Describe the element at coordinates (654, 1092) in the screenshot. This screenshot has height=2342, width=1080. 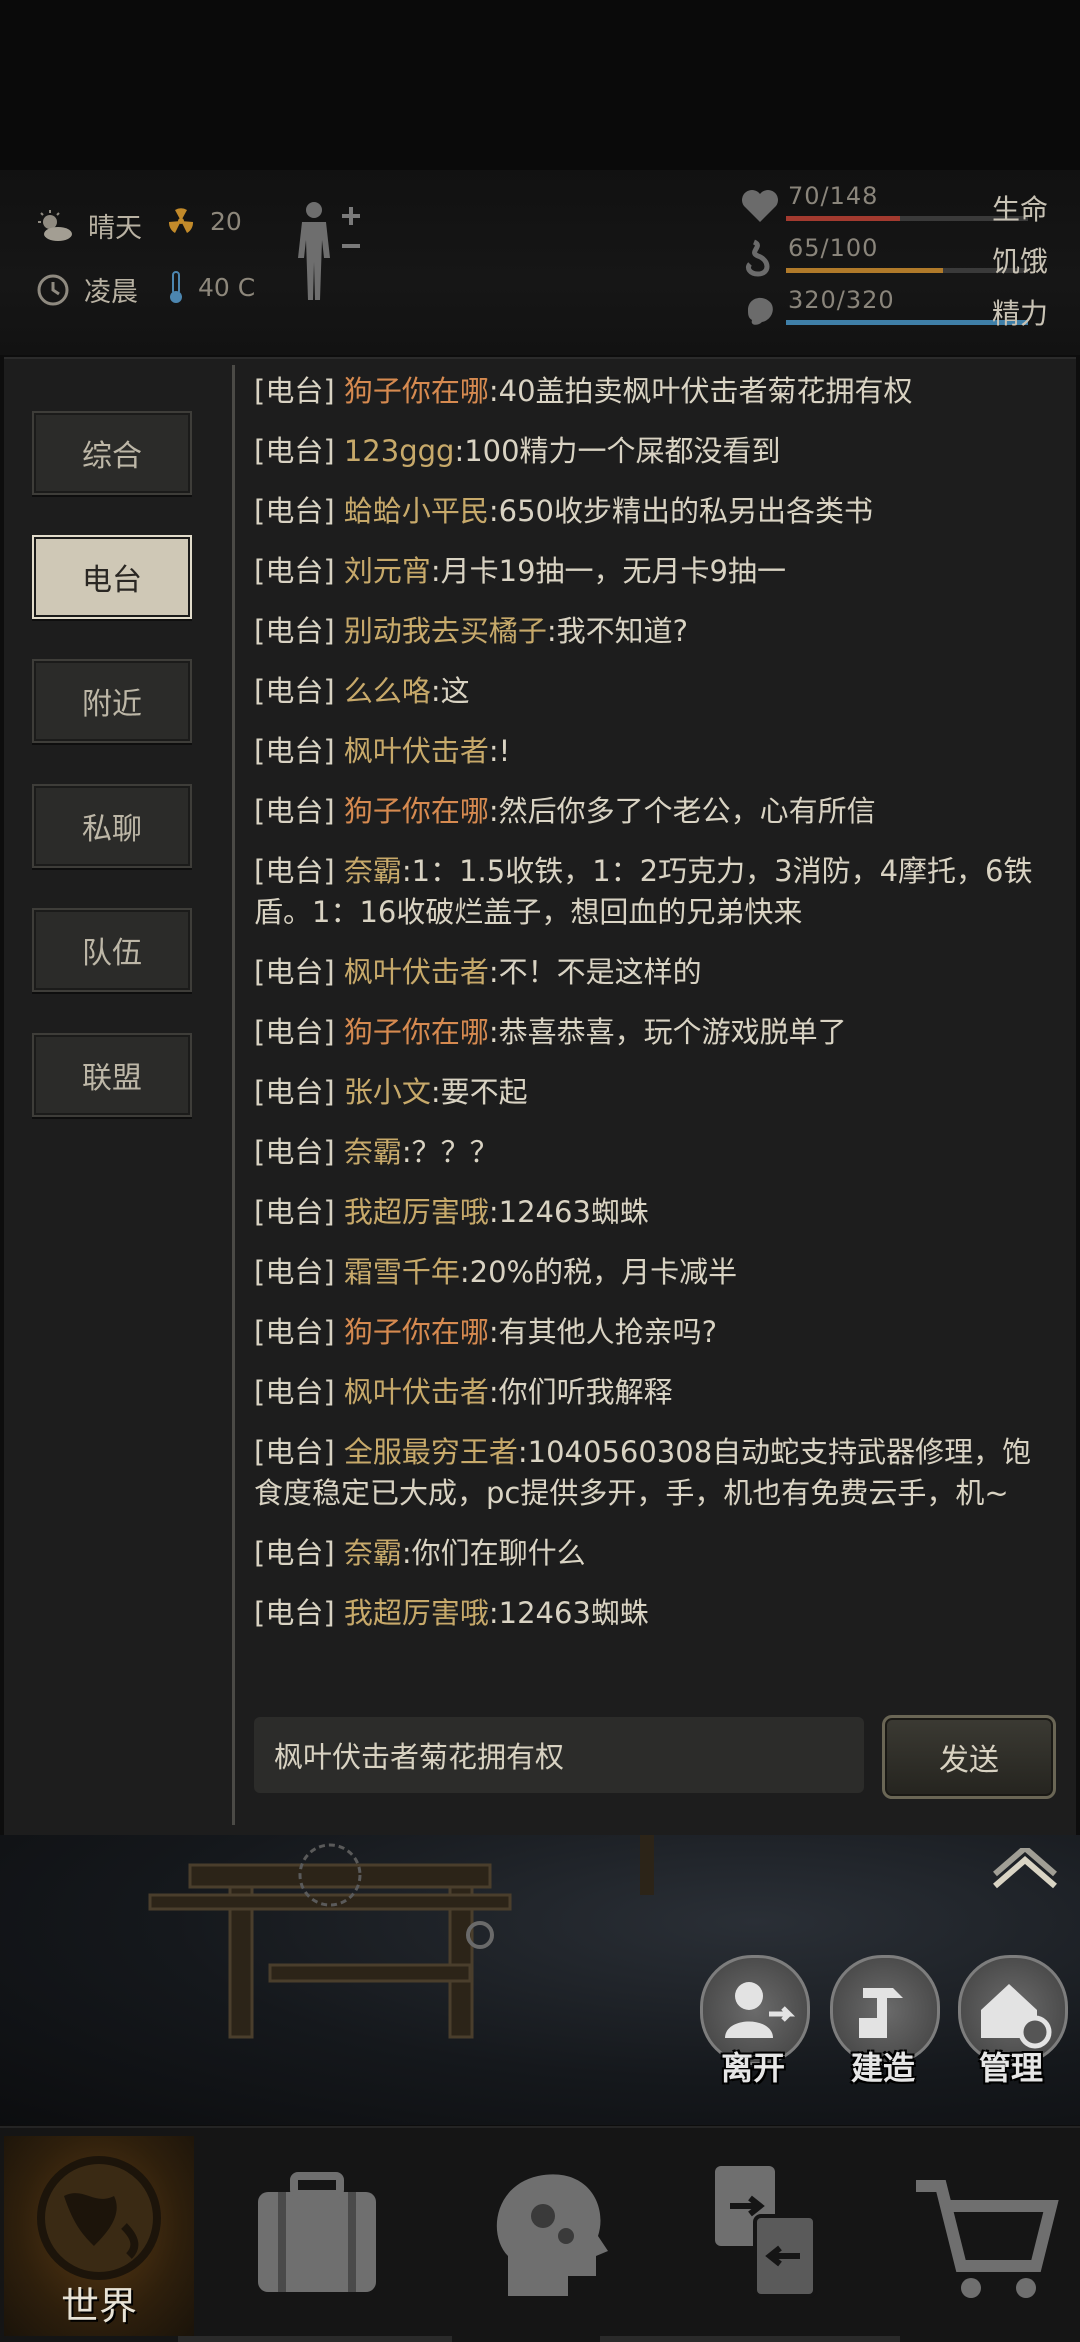
I see `chat-message: [电台] 张小文:要不起` at that location.